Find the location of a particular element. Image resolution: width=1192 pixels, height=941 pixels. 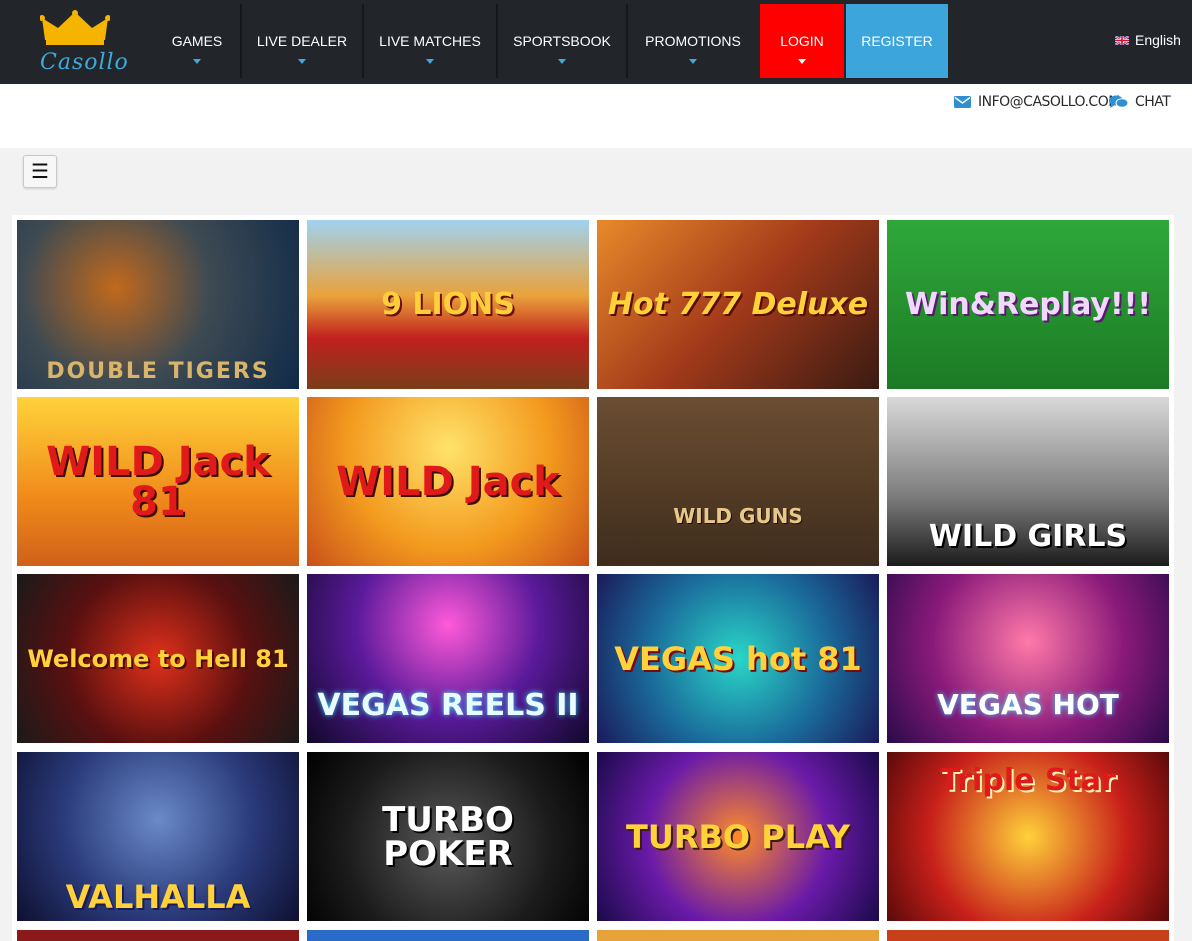

game-title: TURBO POKER is located at coordinates (448, 836).